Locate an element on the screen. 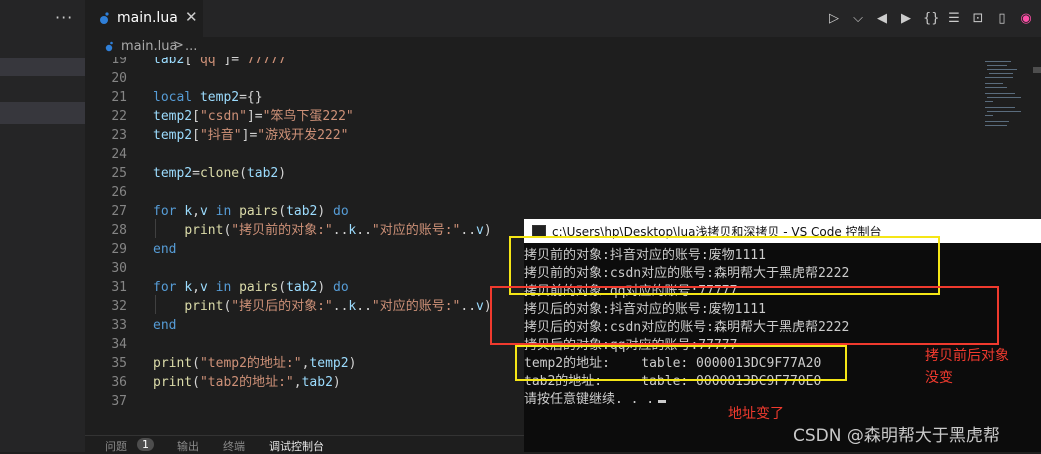 This screenshot has height=454, width=1041. console-prompt-line: 请按任意键继续. . . is located at coordinates (595, 400).